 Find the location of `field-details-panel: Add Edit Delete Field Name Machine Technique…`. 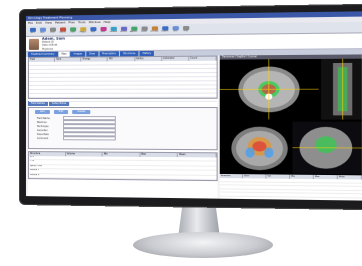

field-details-panel: Add Edit Delete Field Name Machine Technique… is located at coordinates (122, 129).